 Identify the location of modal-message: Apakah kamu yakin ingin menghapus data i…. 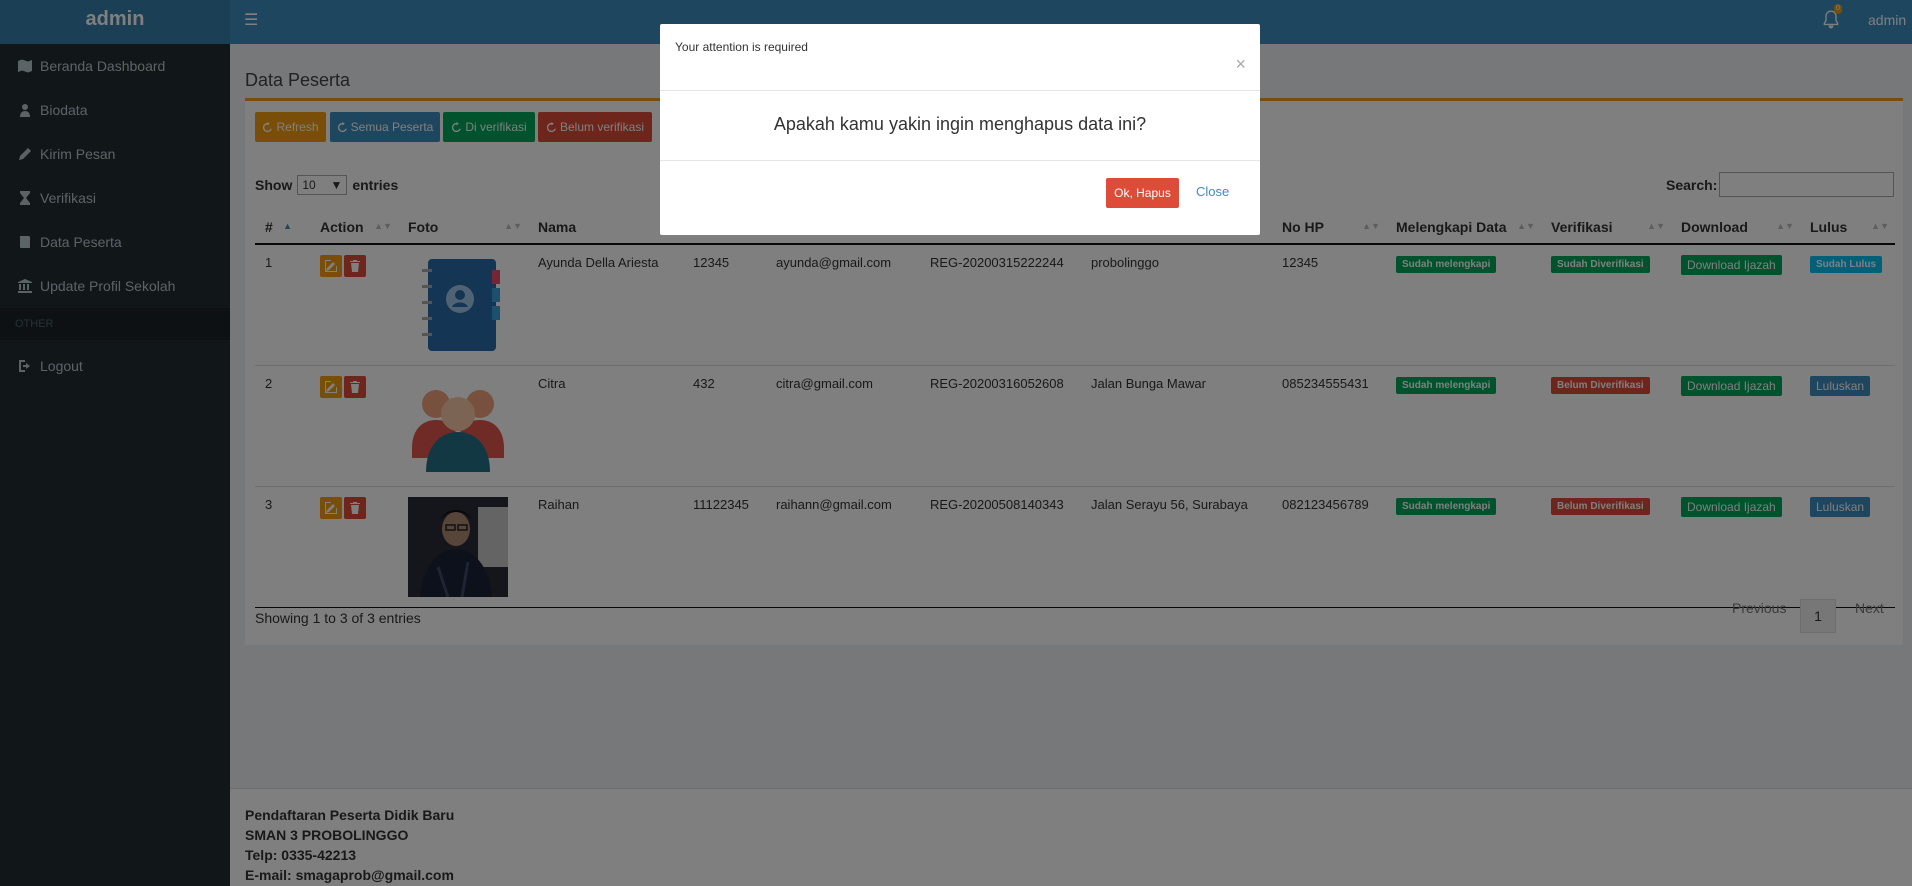
(960, 124).